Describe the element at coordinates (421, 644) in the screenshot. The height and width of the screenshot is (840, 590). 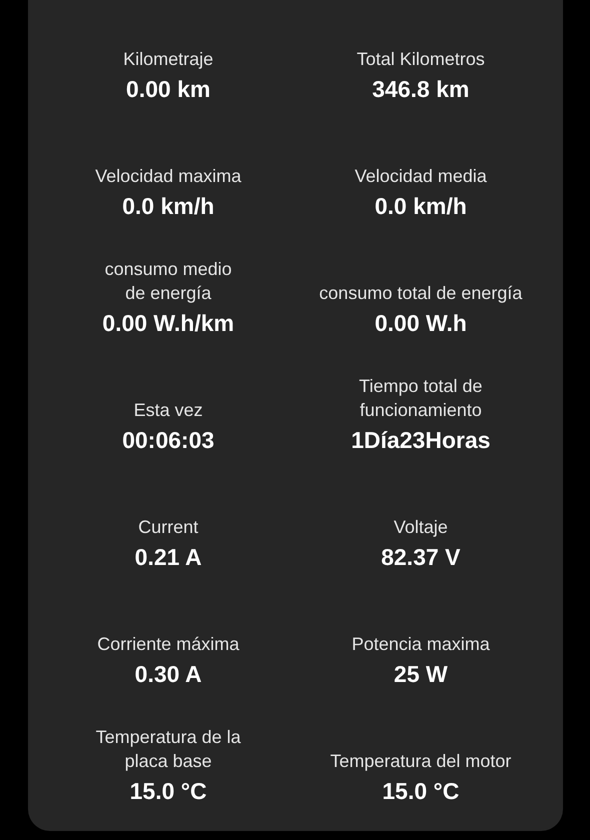
I see `stat-label: Potencia maxima` at that location.